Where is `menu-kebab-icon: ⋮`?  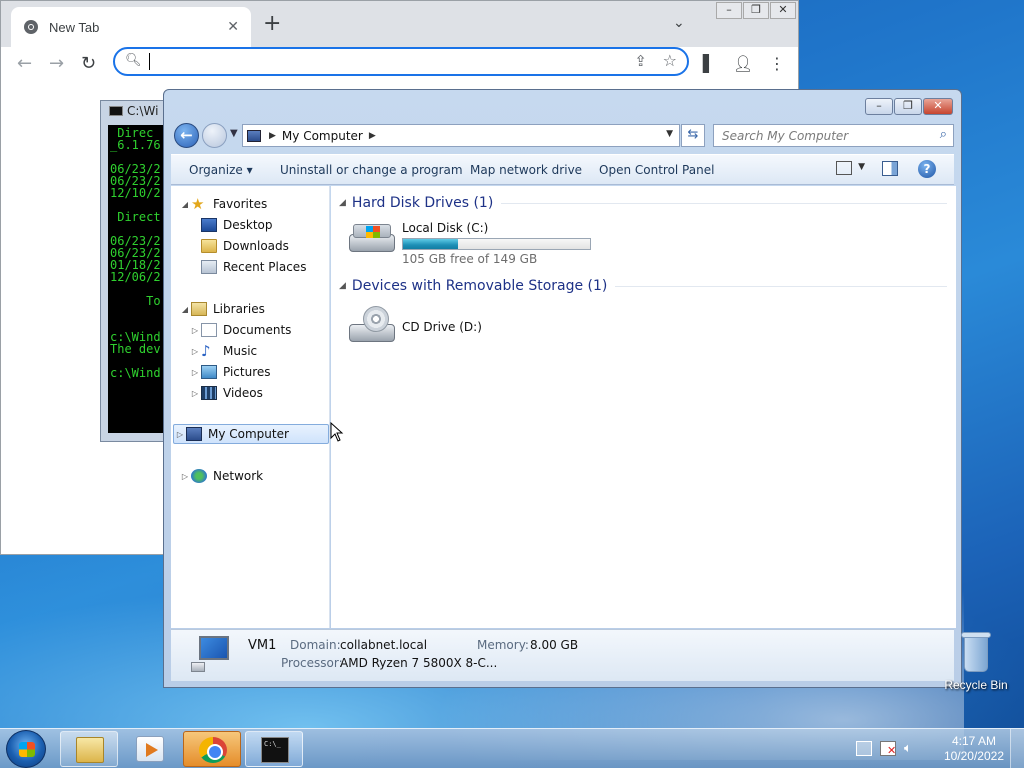
menu-kebab-icon: ⋮ is located at coordinates (777, 63).